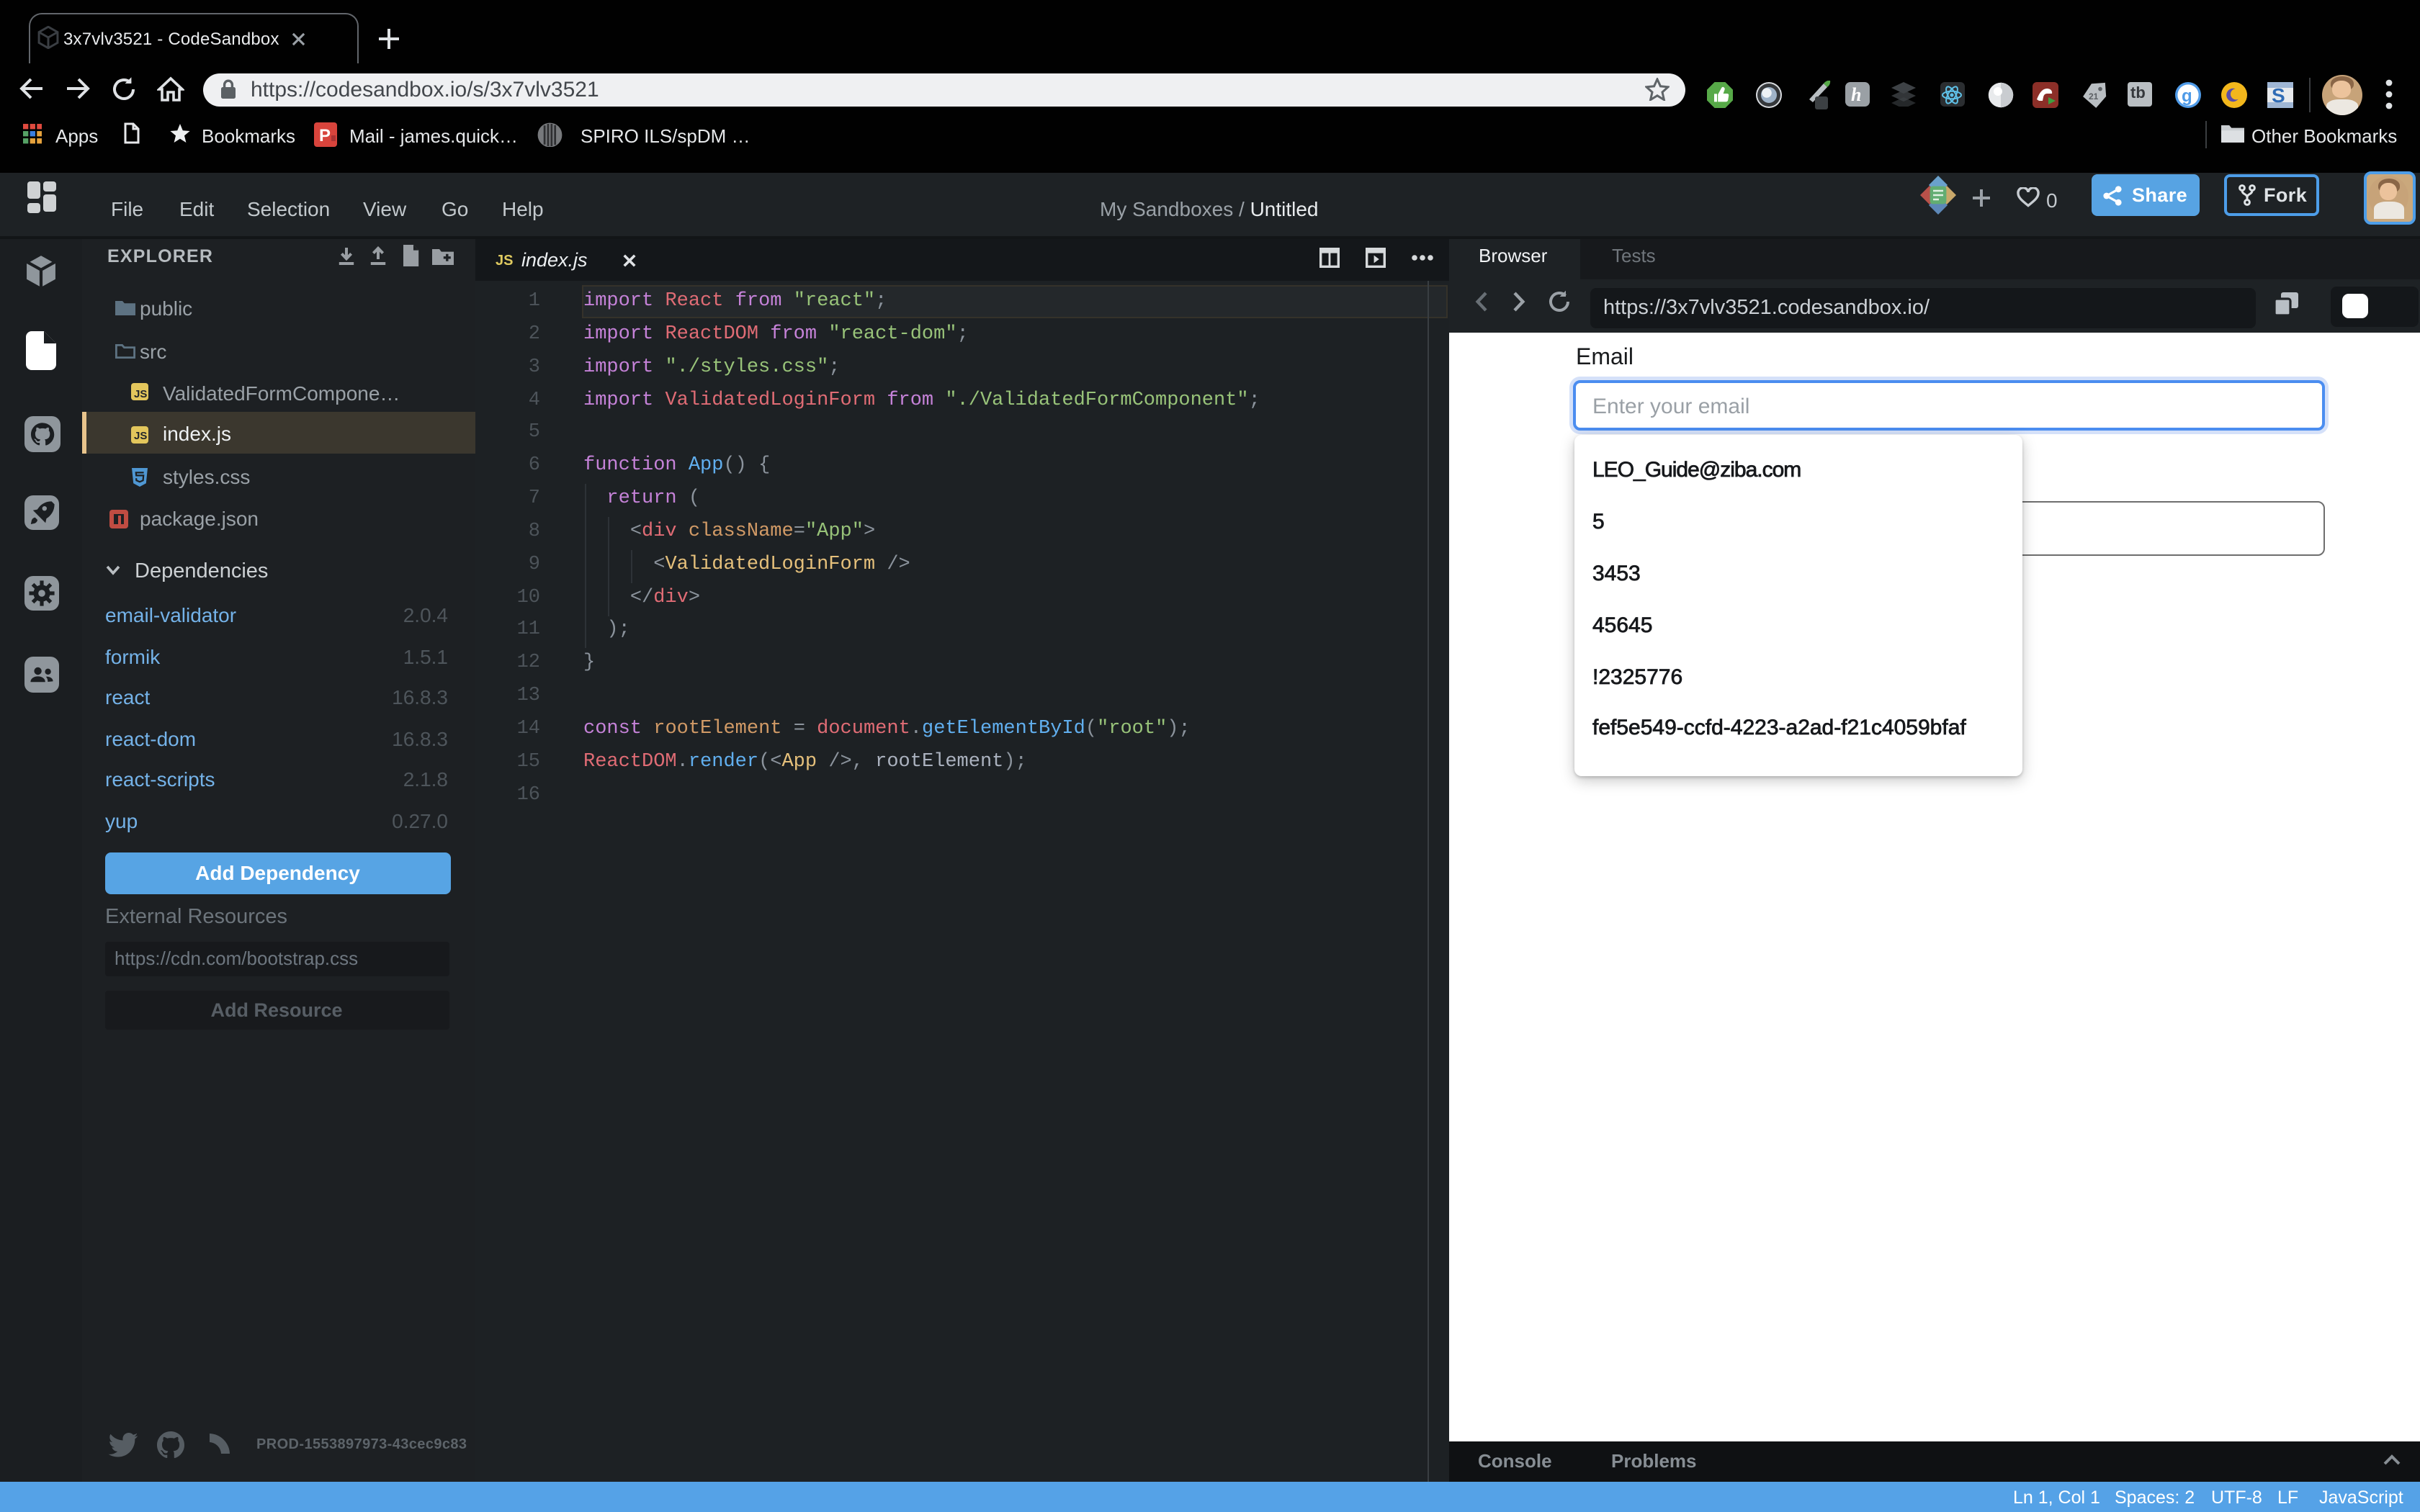 The width and height of the screenshot is (2420, 1512). What do you see at coordinates (2186, 96) in the screenshot?
I see `svg-text: g` at bounding box center [2186, 96].